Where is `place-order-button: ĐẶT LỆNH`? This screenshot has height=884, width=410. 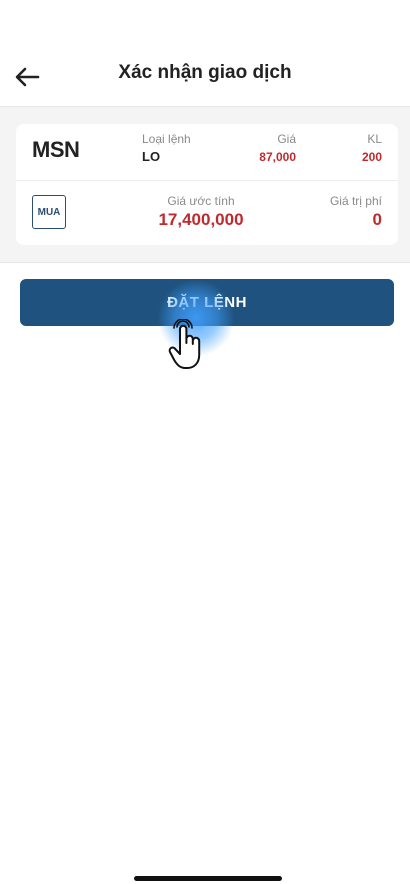
place-order-button: ĐẶT LỆNH is located at coordinates (207, 302).